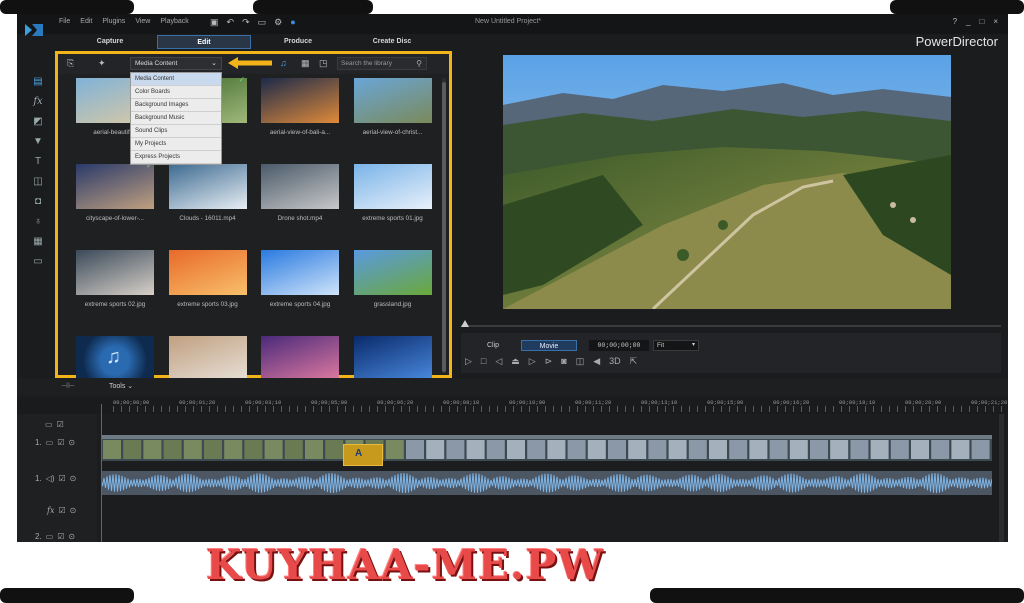 The height and width of the screenshot is (603, 1024). What do you see at coordinates (634, 361) in the screenshot?
I see `undock-icon: ⇱` at bounding box center [634, 361].